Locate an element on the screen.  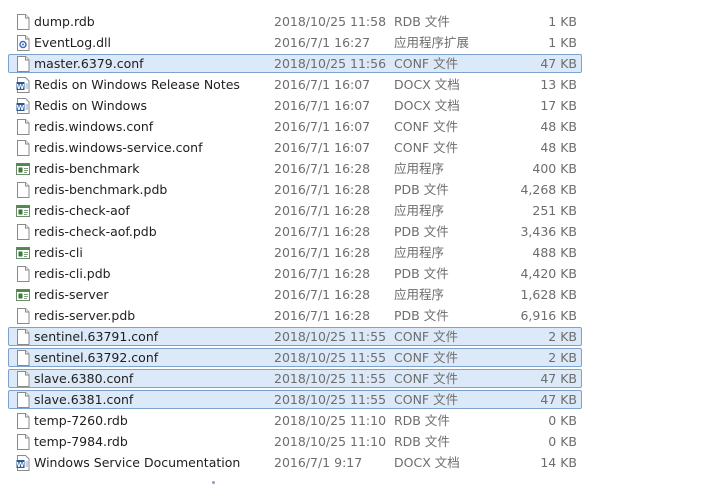
file-size: 4,420 KB is located at coordinates (548, 273).